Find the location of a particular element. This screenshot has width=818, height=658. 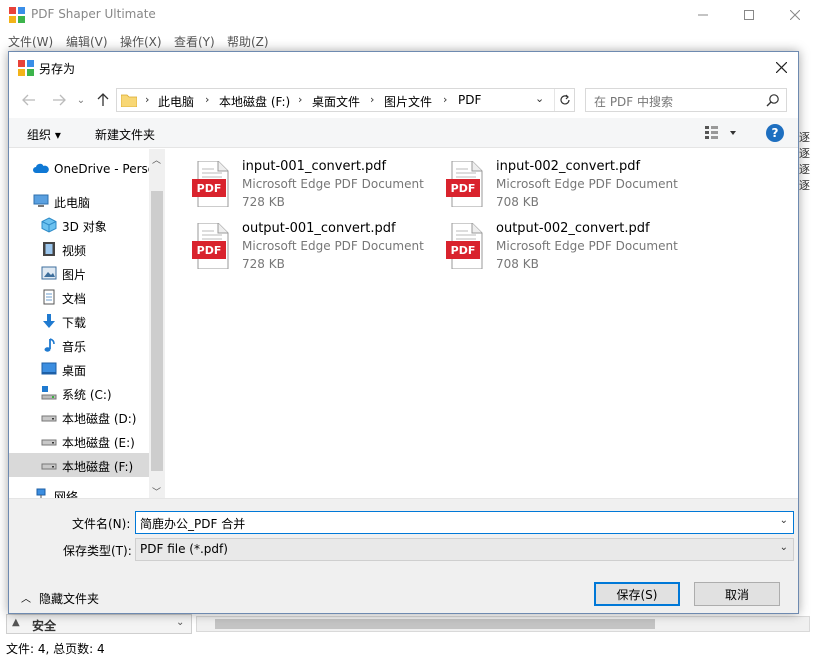

app-logo-icon is located at coordinates (26, 68).